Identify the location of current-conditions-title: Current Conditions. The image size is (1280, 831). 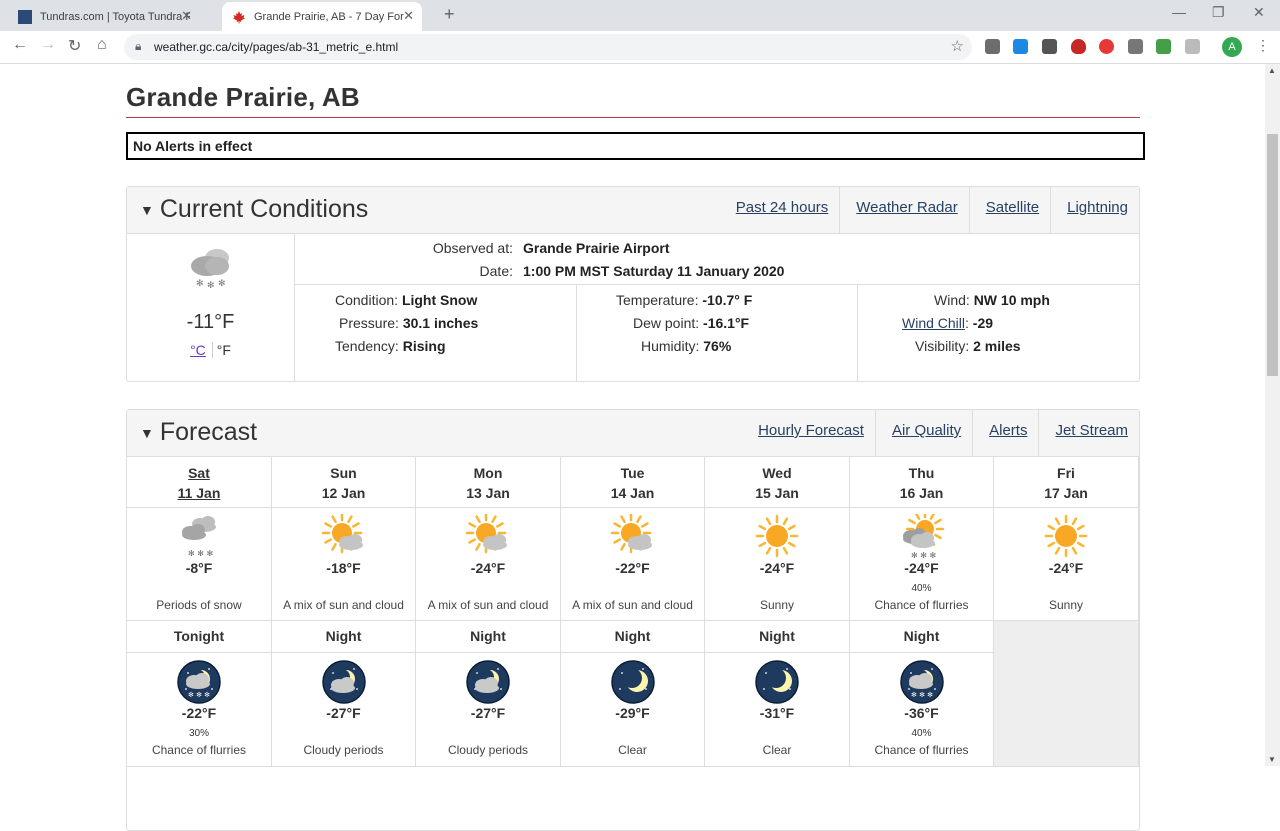
(264, 209).